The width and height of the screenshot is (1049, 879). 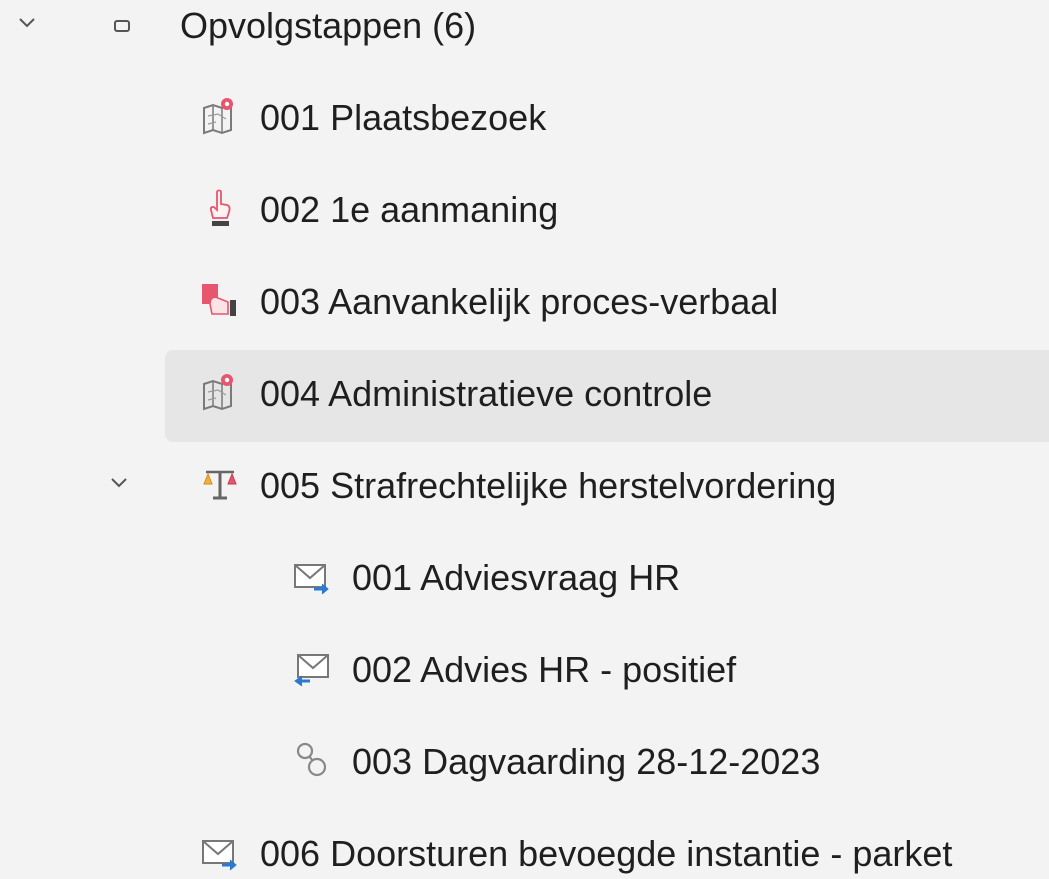 What do you see at coordinates (312, 668) in the screenshot?
I see `mail-incoming-icon` at bounding box center [312, 668].